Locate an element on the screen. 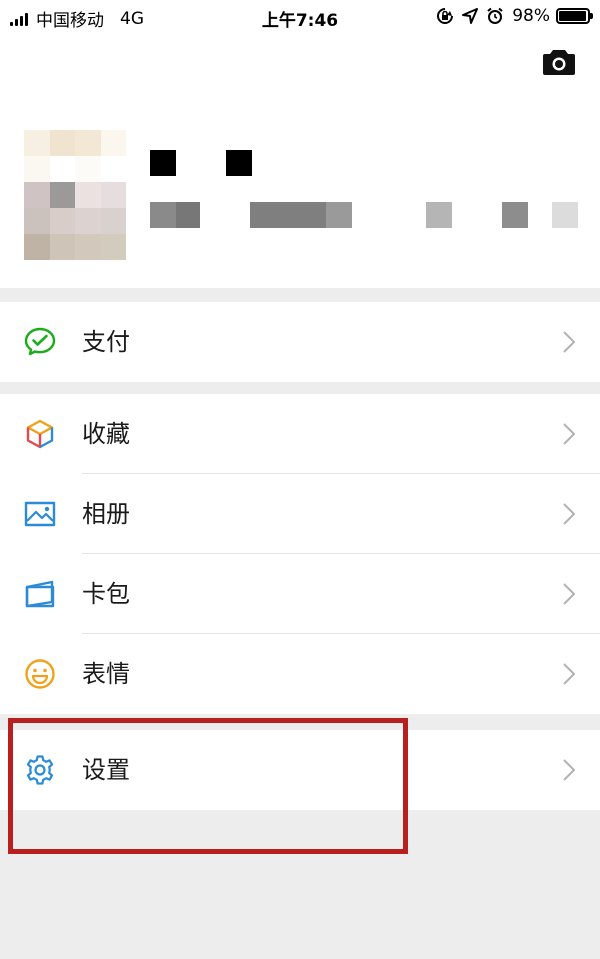  highlight-box is located at coordinates (208, 786).